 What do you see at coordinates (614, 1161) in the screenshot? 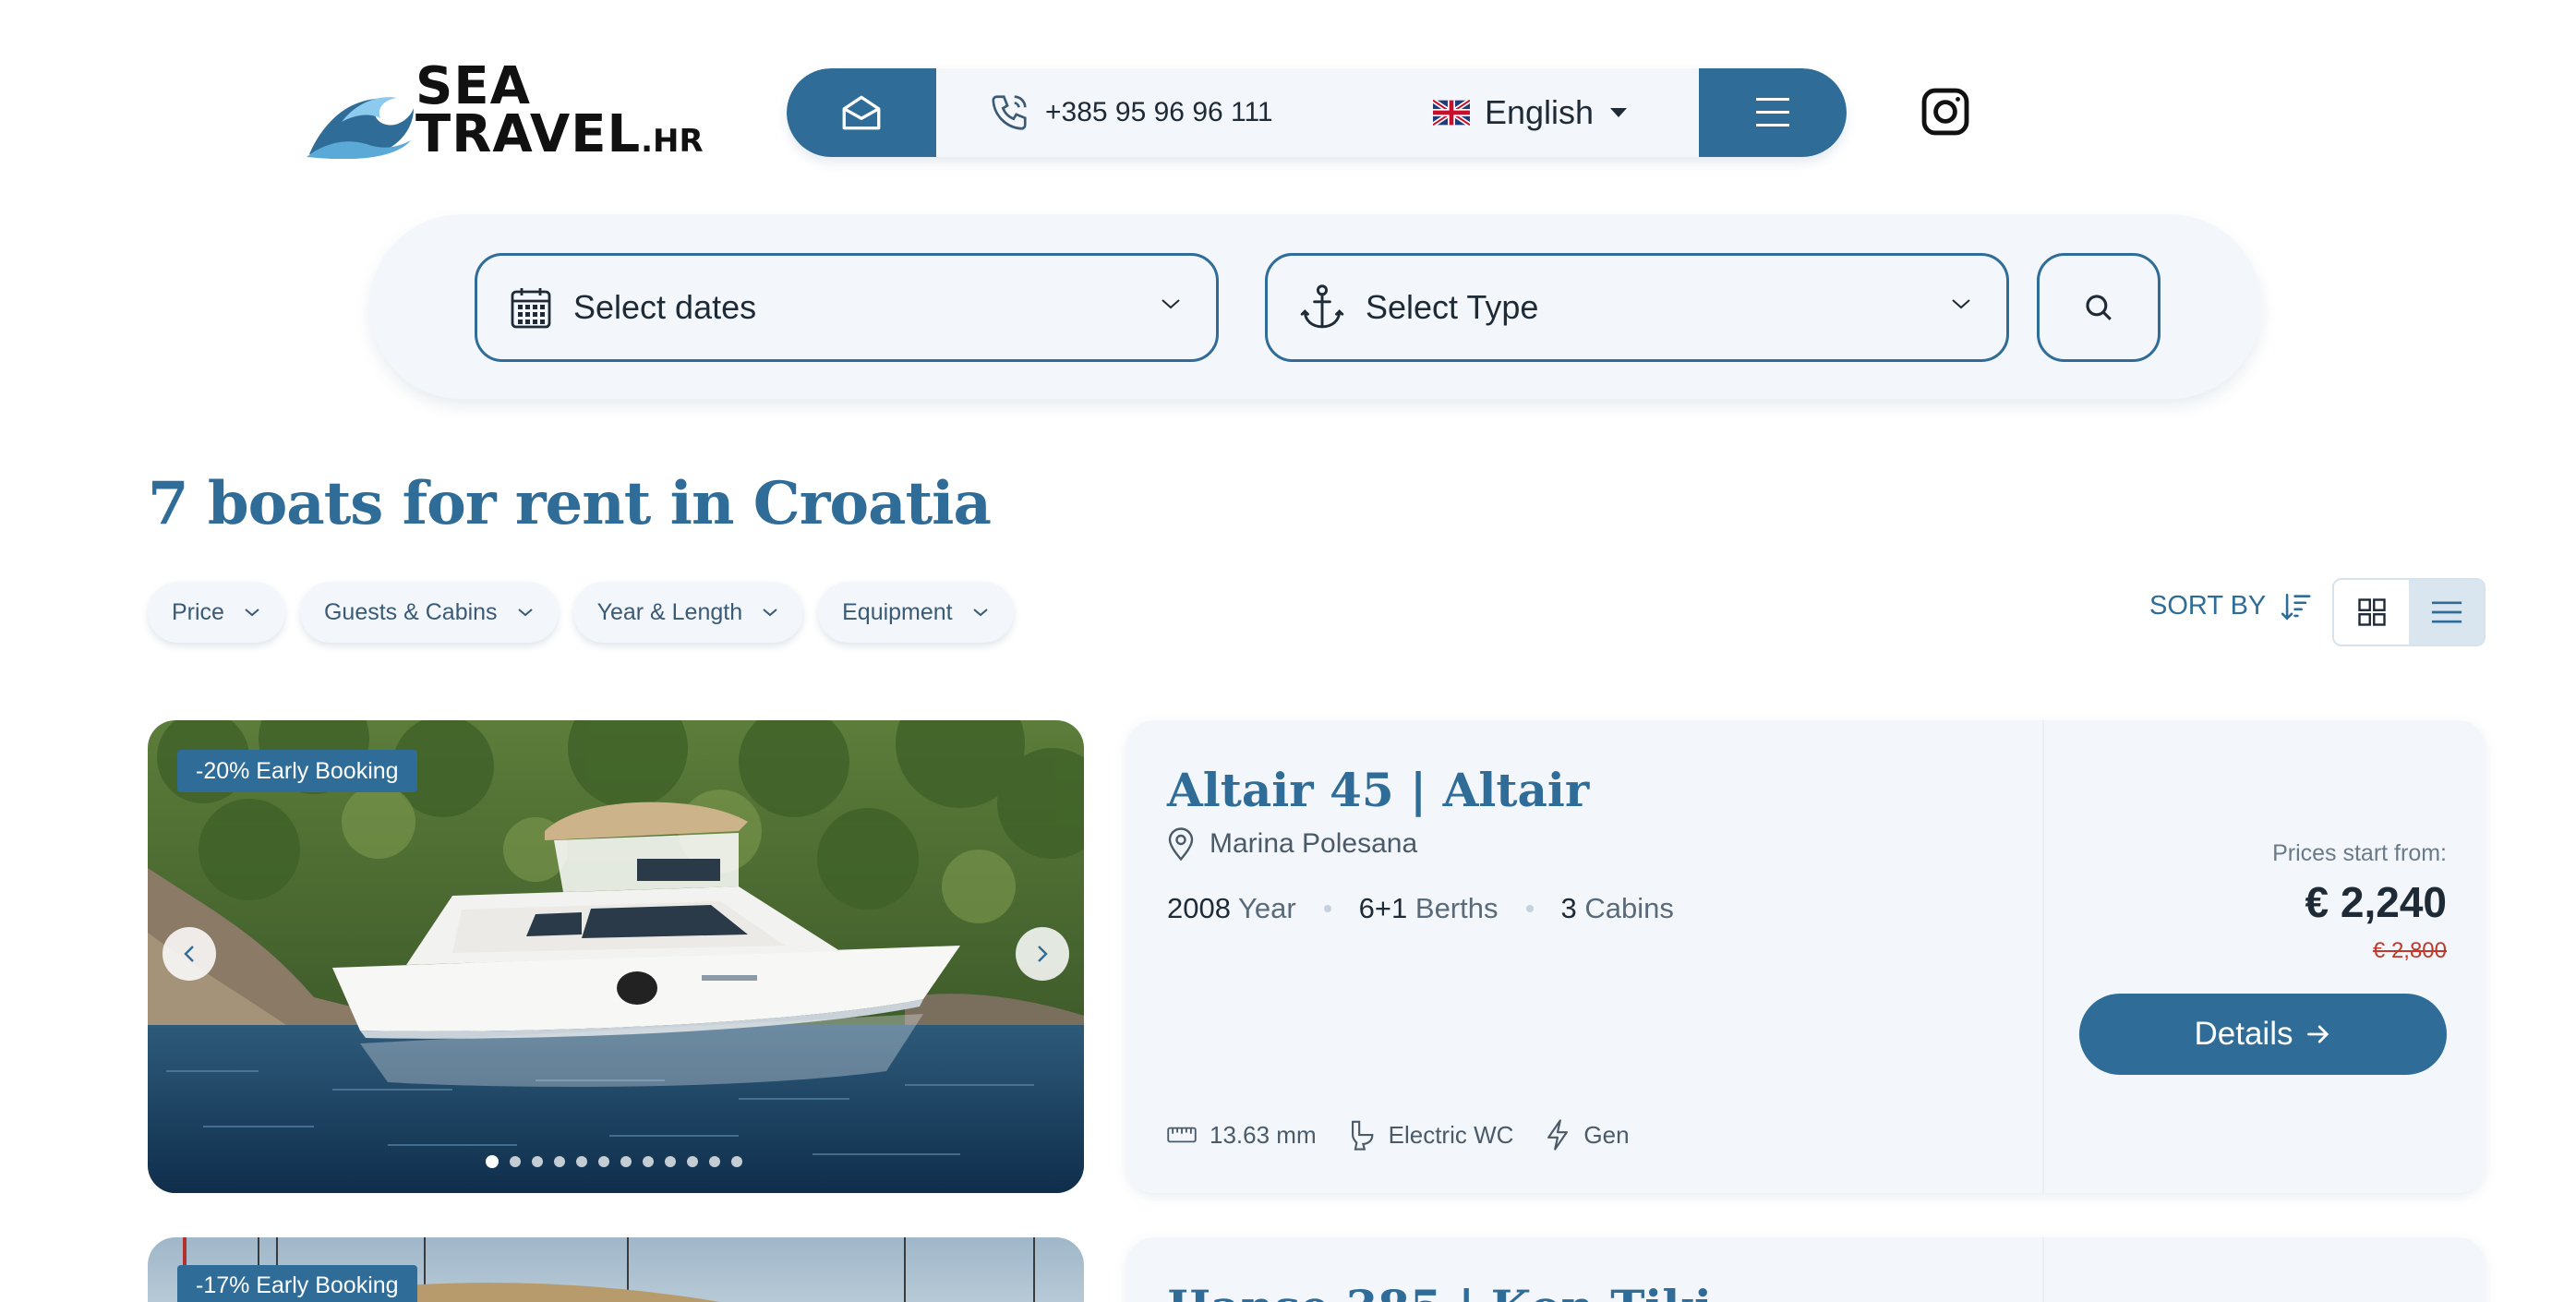
I see `carousel-dots` at bounding box center [614, 1161].